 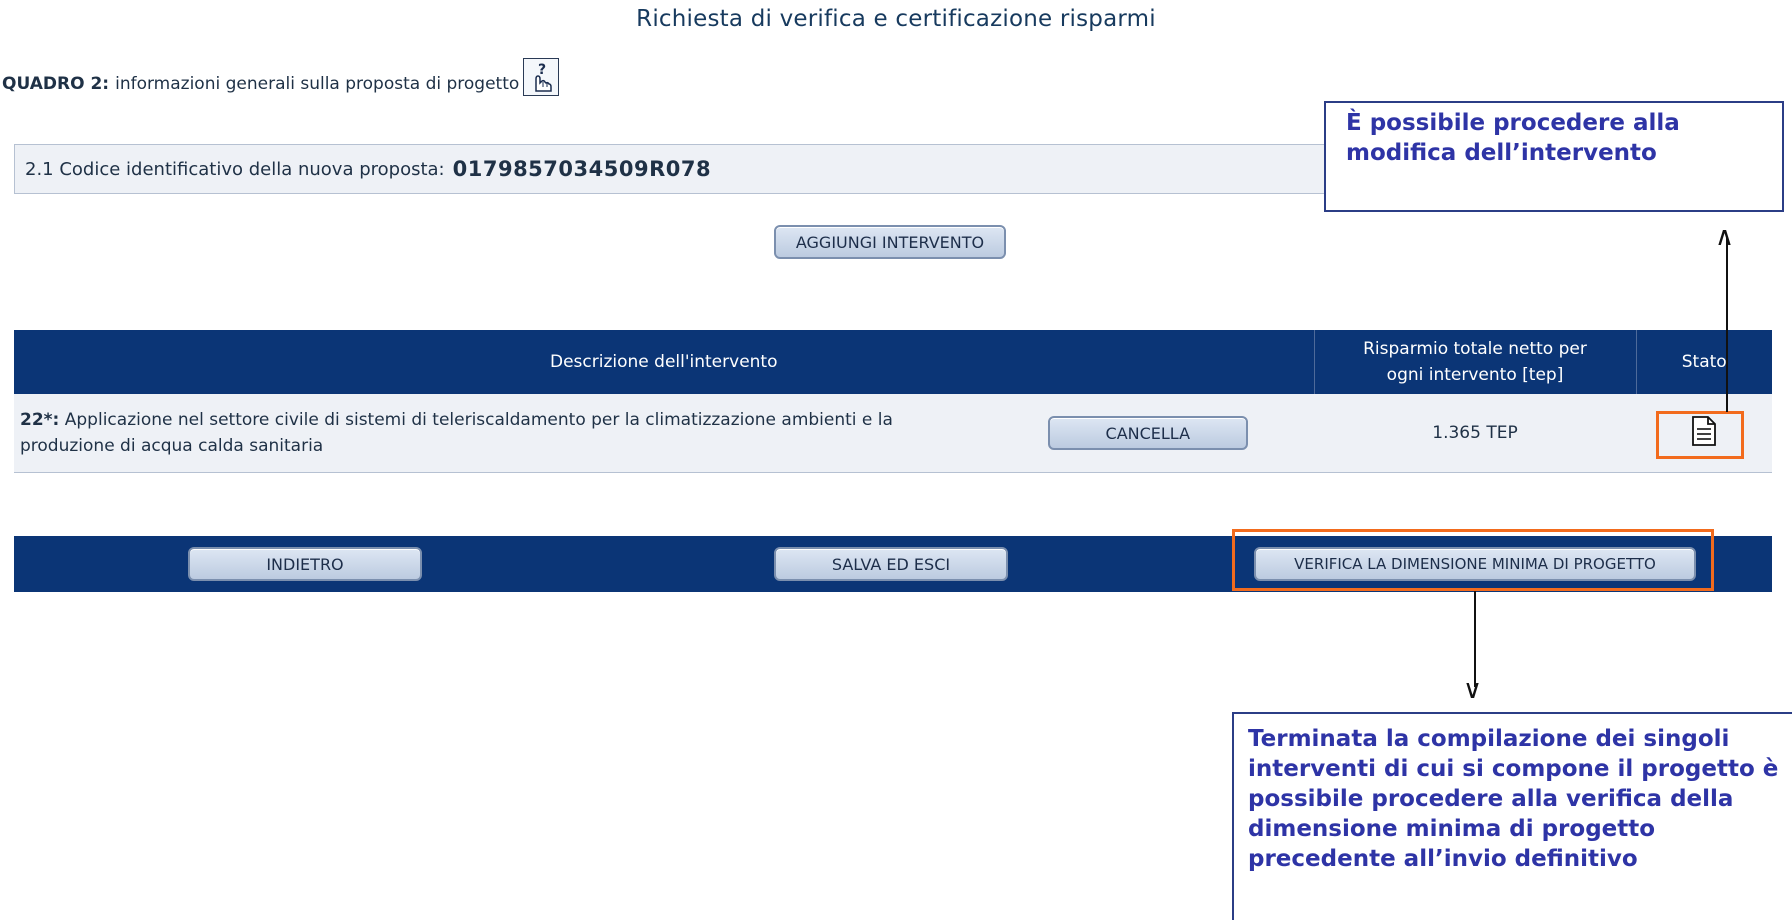 What do you see at coordinates (1475, 433) in the screenshot?
I see `savings-cell: 1.365 TEP` at bounding box center [1475, 433].